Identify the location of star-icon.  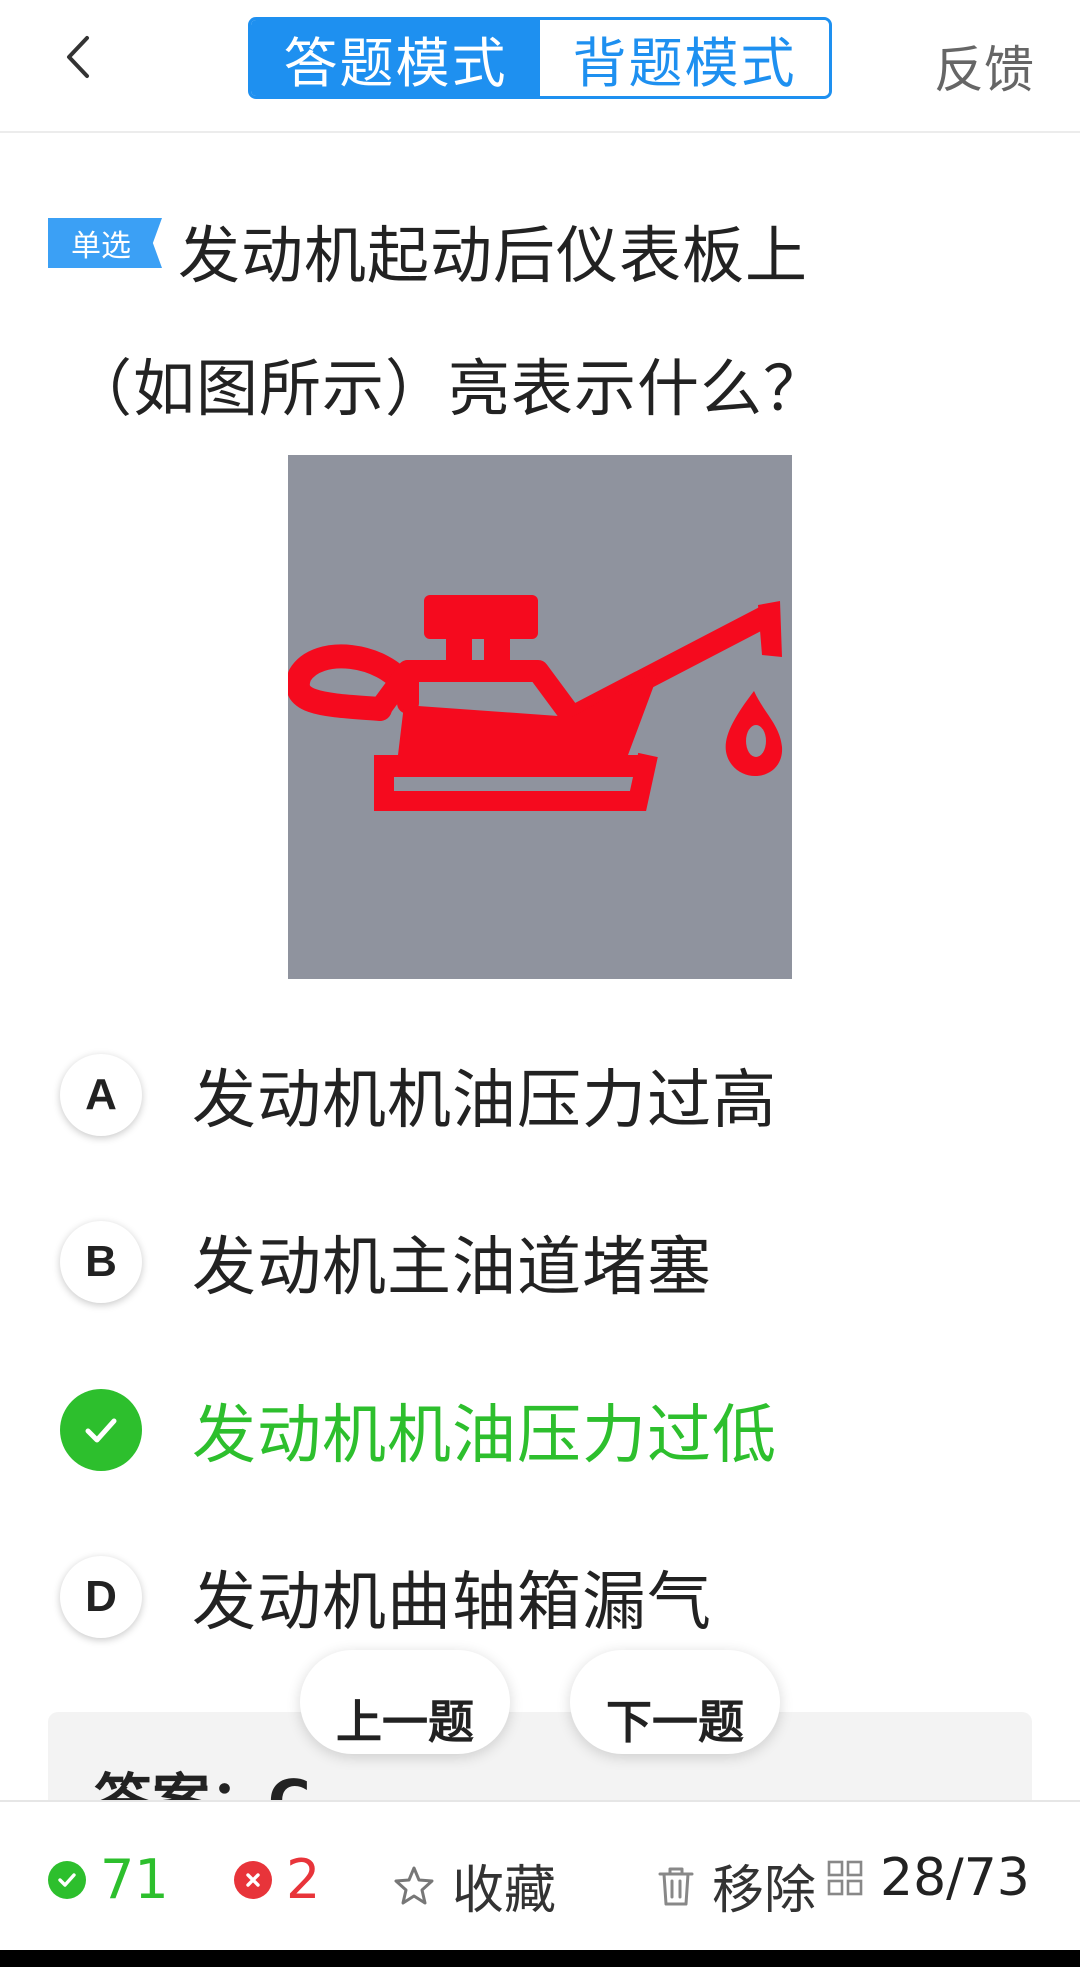
(414, 1885).